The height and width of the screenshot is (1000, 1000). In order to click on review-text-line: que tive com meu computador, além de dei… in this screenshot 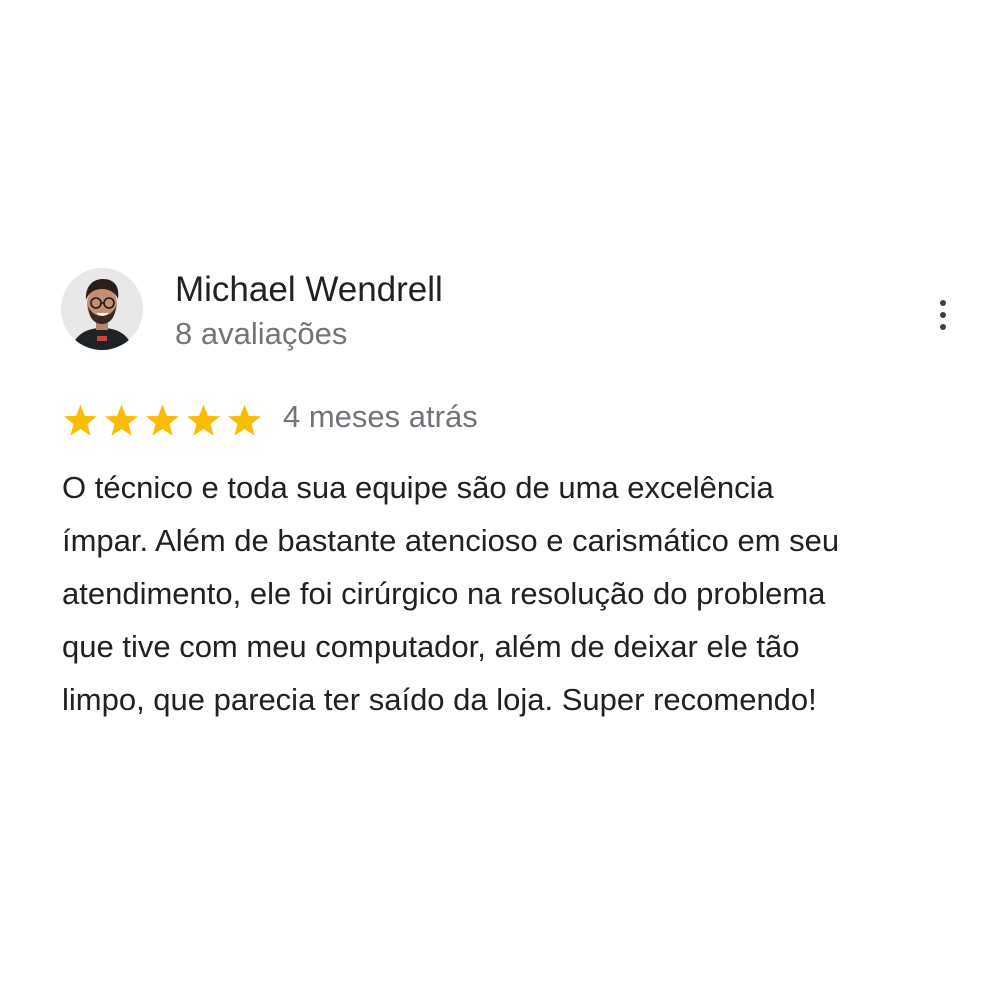, I will do `click(431, 646)`.